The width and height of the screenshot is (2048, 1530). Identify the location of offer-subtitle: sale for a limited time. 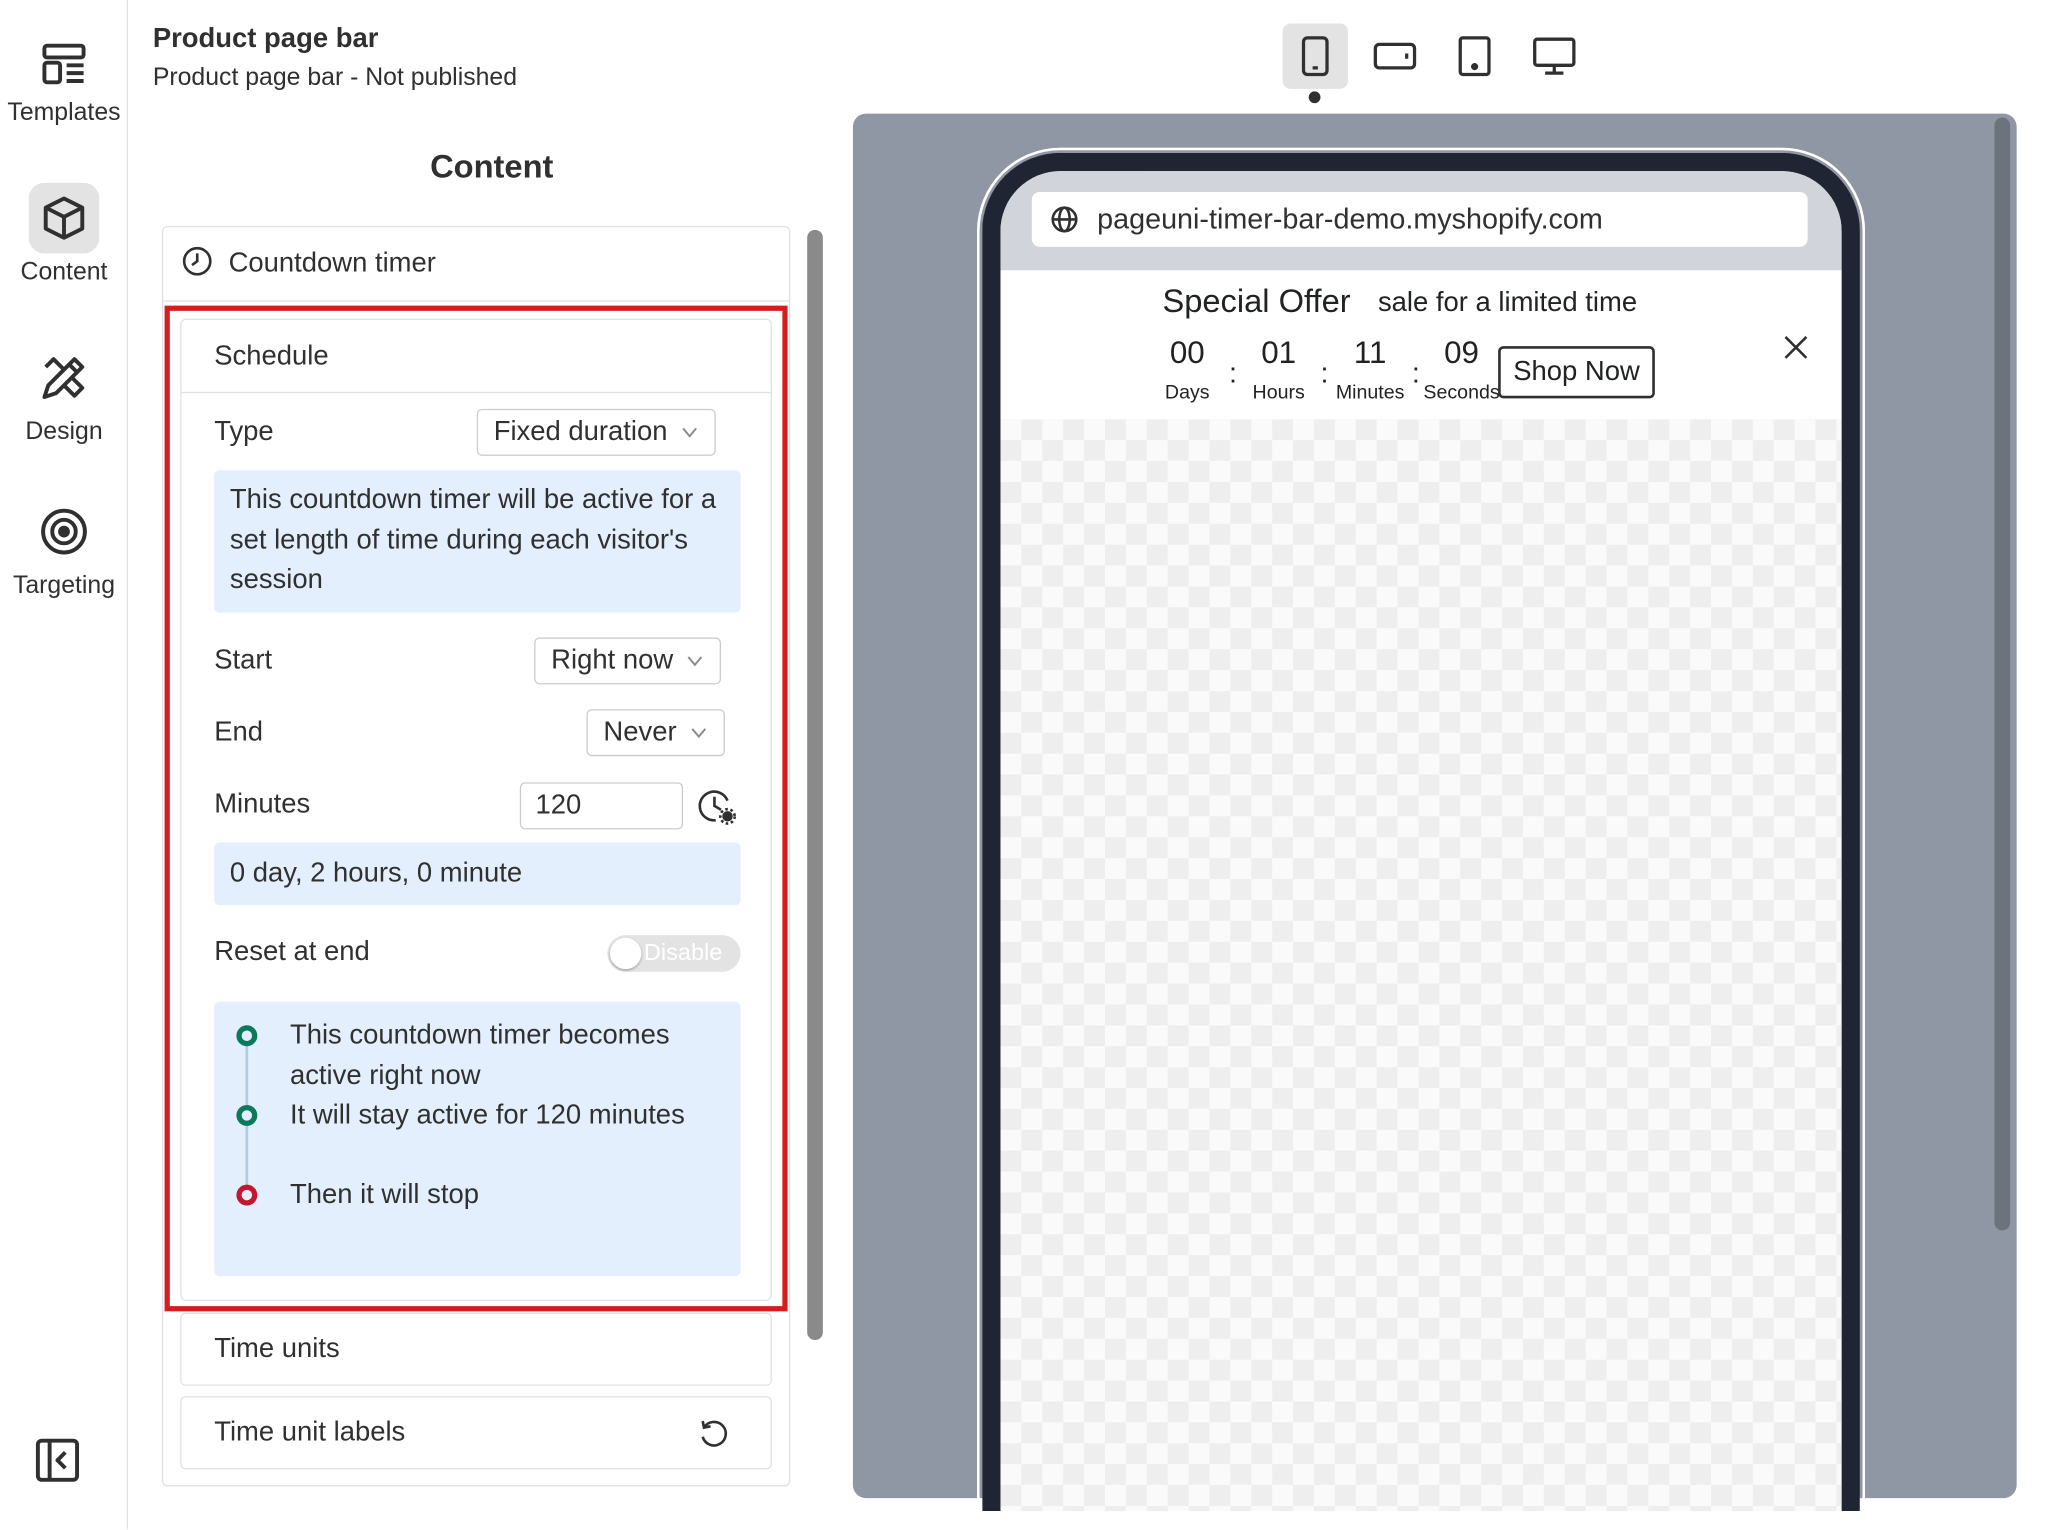
(1507, 302).